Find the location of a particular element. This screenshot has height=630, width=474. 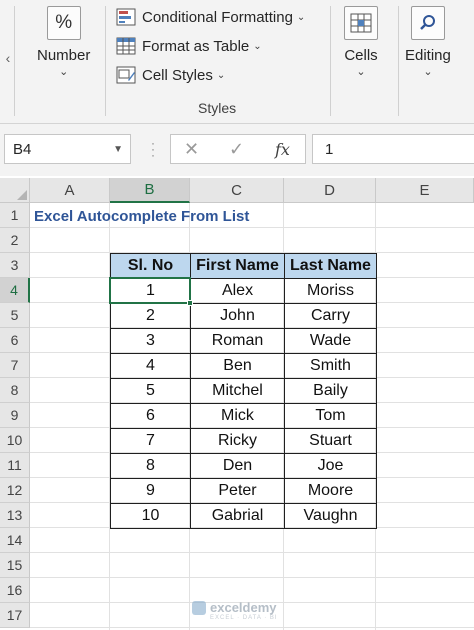

cell-last-name: Vaughn is located at coordinates (330, 516).